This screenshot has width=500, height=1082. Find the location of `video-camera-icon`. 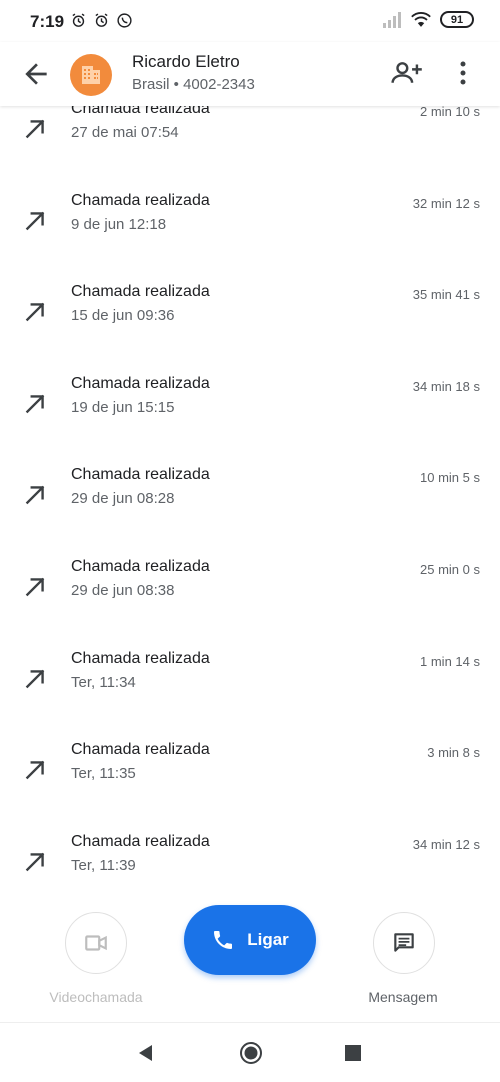

video-camera-icon is located at coordinates (96, 943).